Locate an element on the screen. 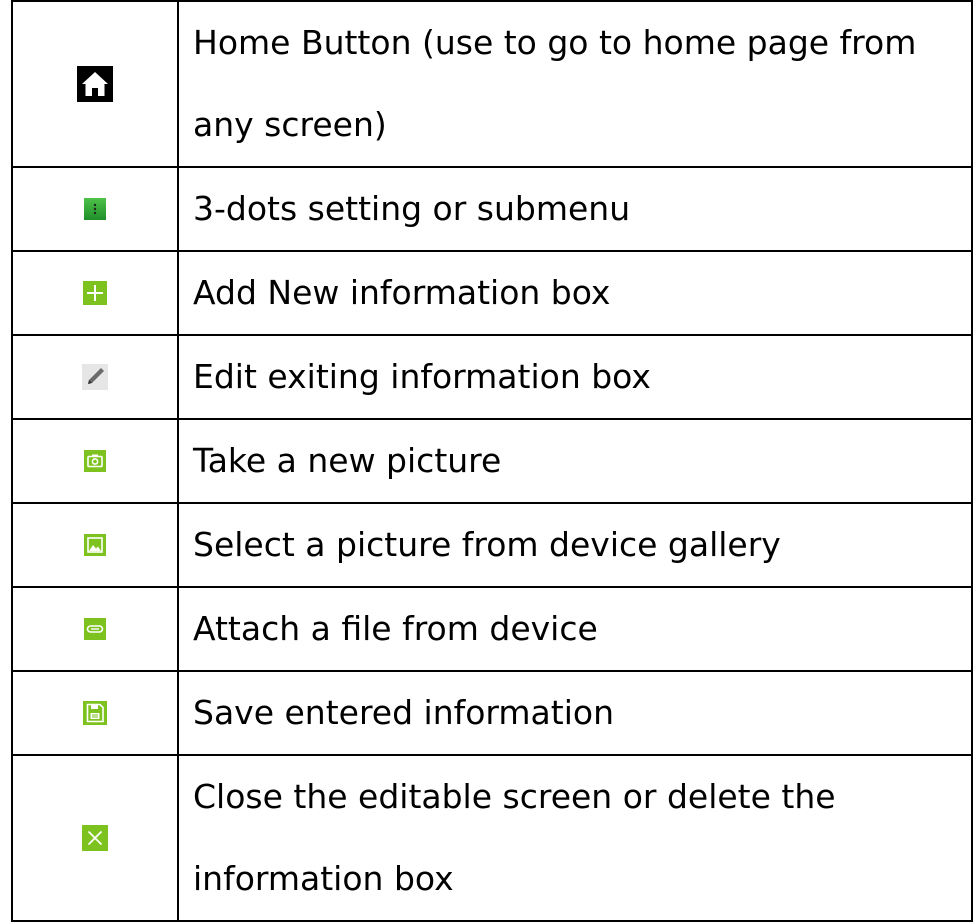 The height and width of the screenshot is (922, 979). close-icon is located at coordinates (95, 838).